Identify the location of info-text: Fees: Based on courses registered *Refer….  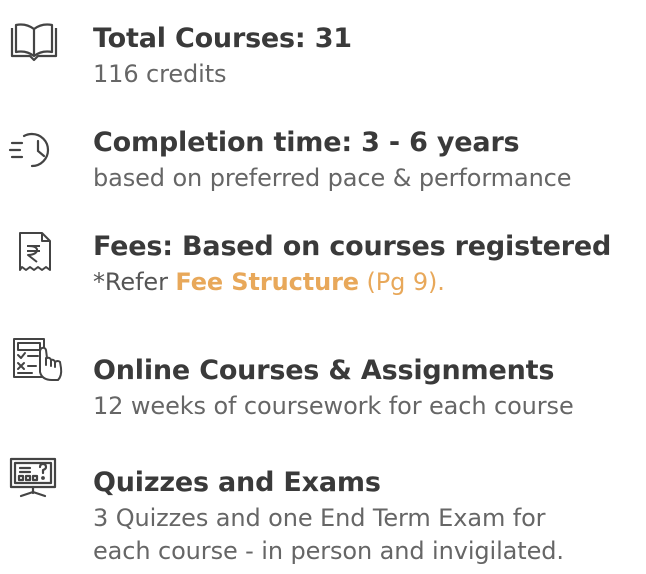
(369, 263).